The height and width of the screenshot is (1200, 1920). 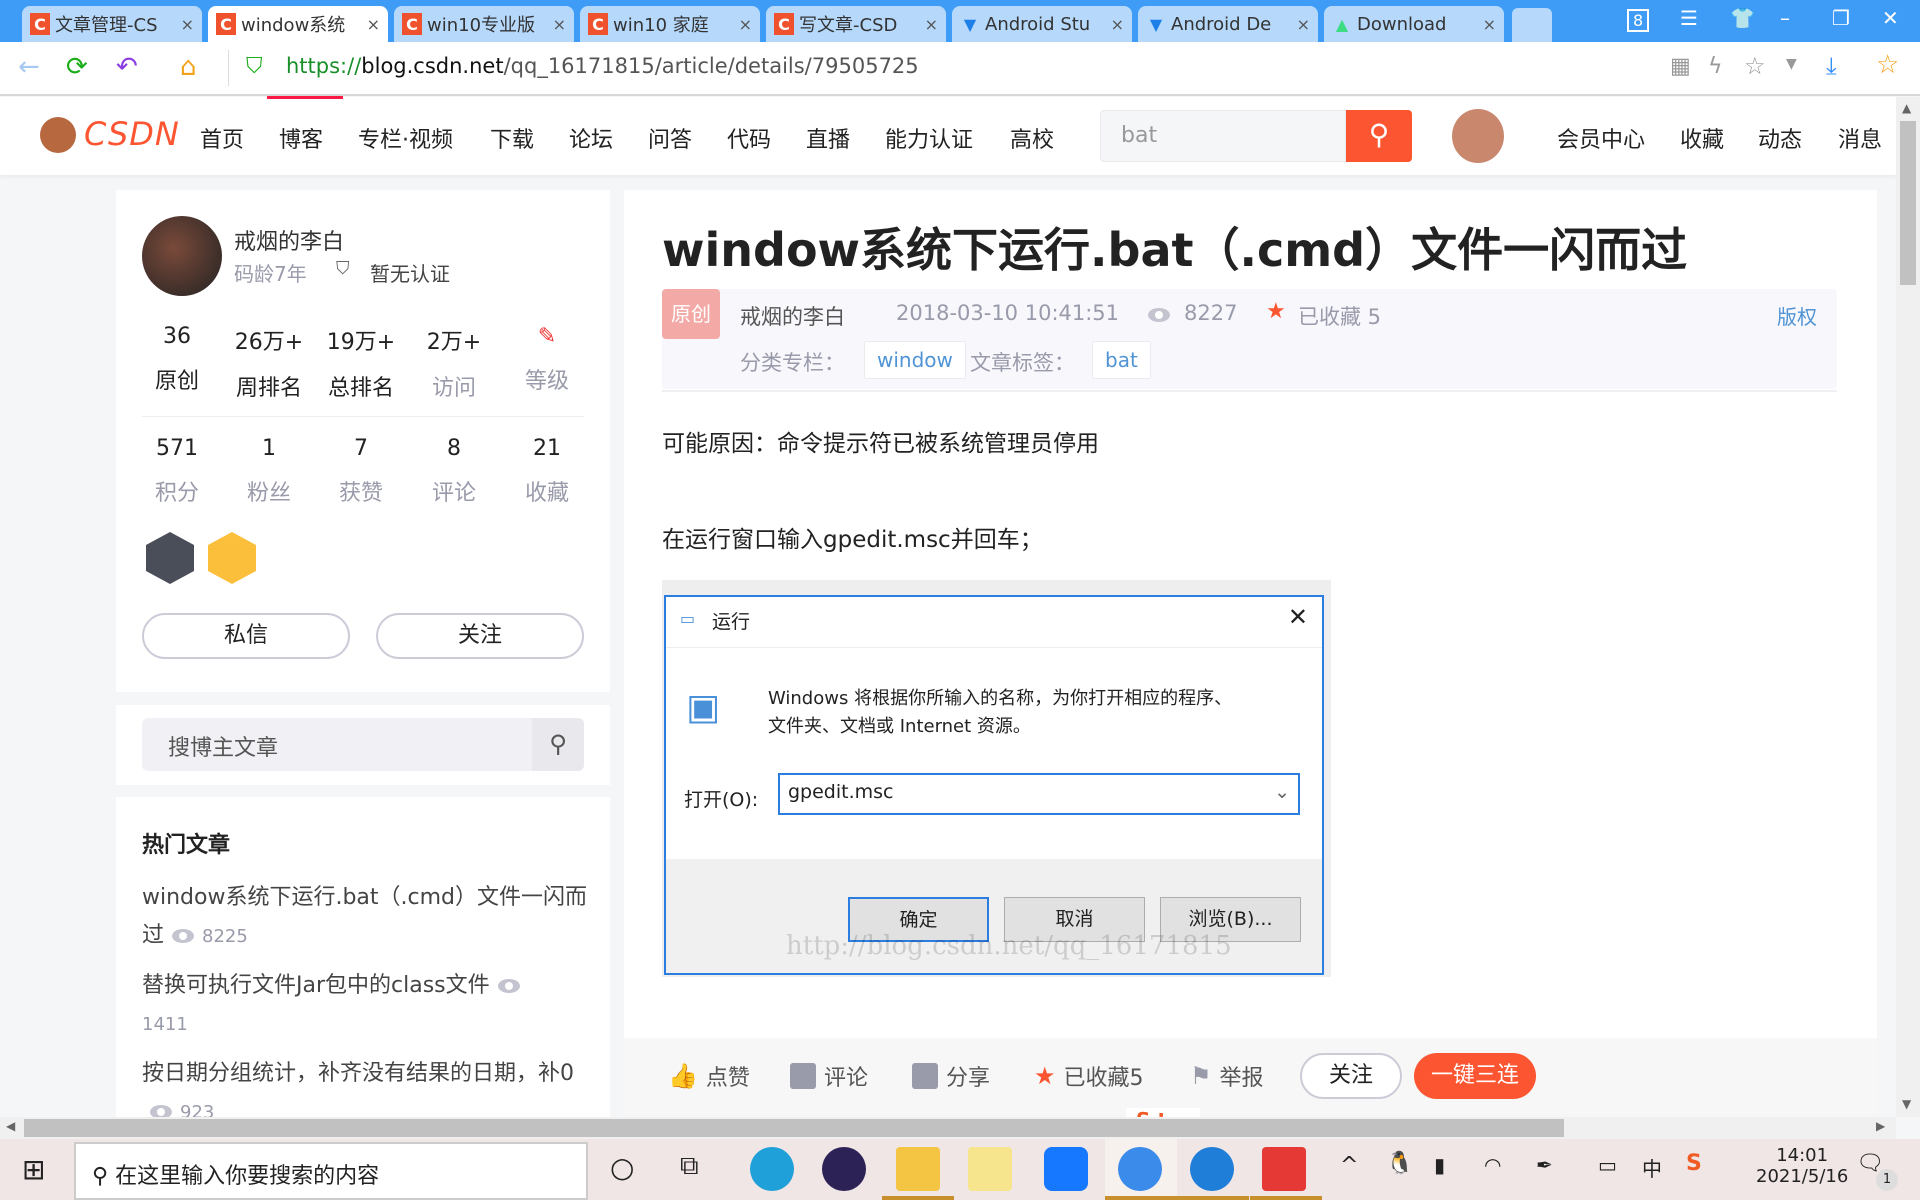 I want to click on nav-download: 下载, so click(x=512, y=138).